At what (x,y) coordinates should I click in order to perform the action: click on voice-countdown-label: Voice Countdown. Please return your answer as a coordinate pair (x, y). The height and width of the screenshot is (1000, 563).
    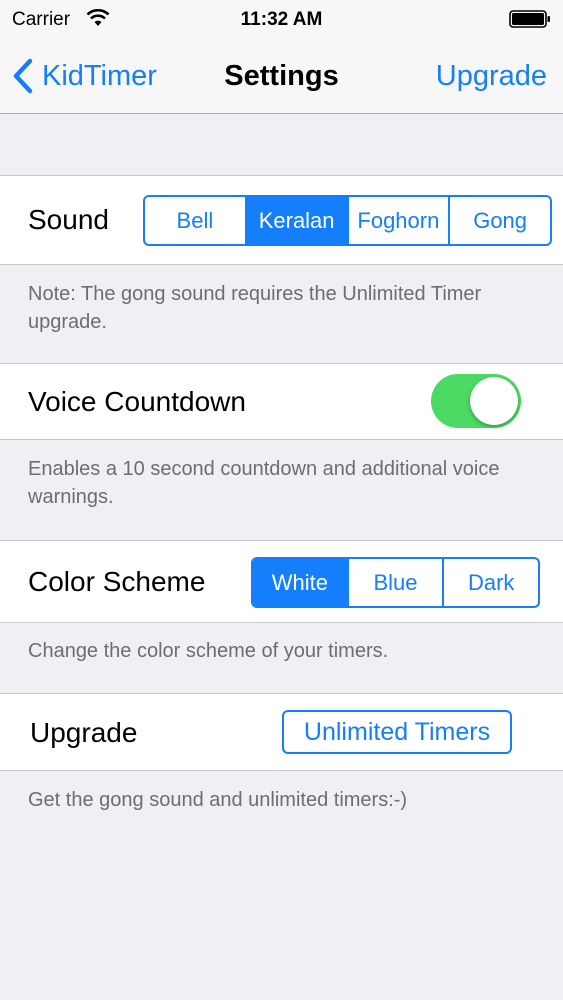
    Looking at the image, I should click on (137, 401).